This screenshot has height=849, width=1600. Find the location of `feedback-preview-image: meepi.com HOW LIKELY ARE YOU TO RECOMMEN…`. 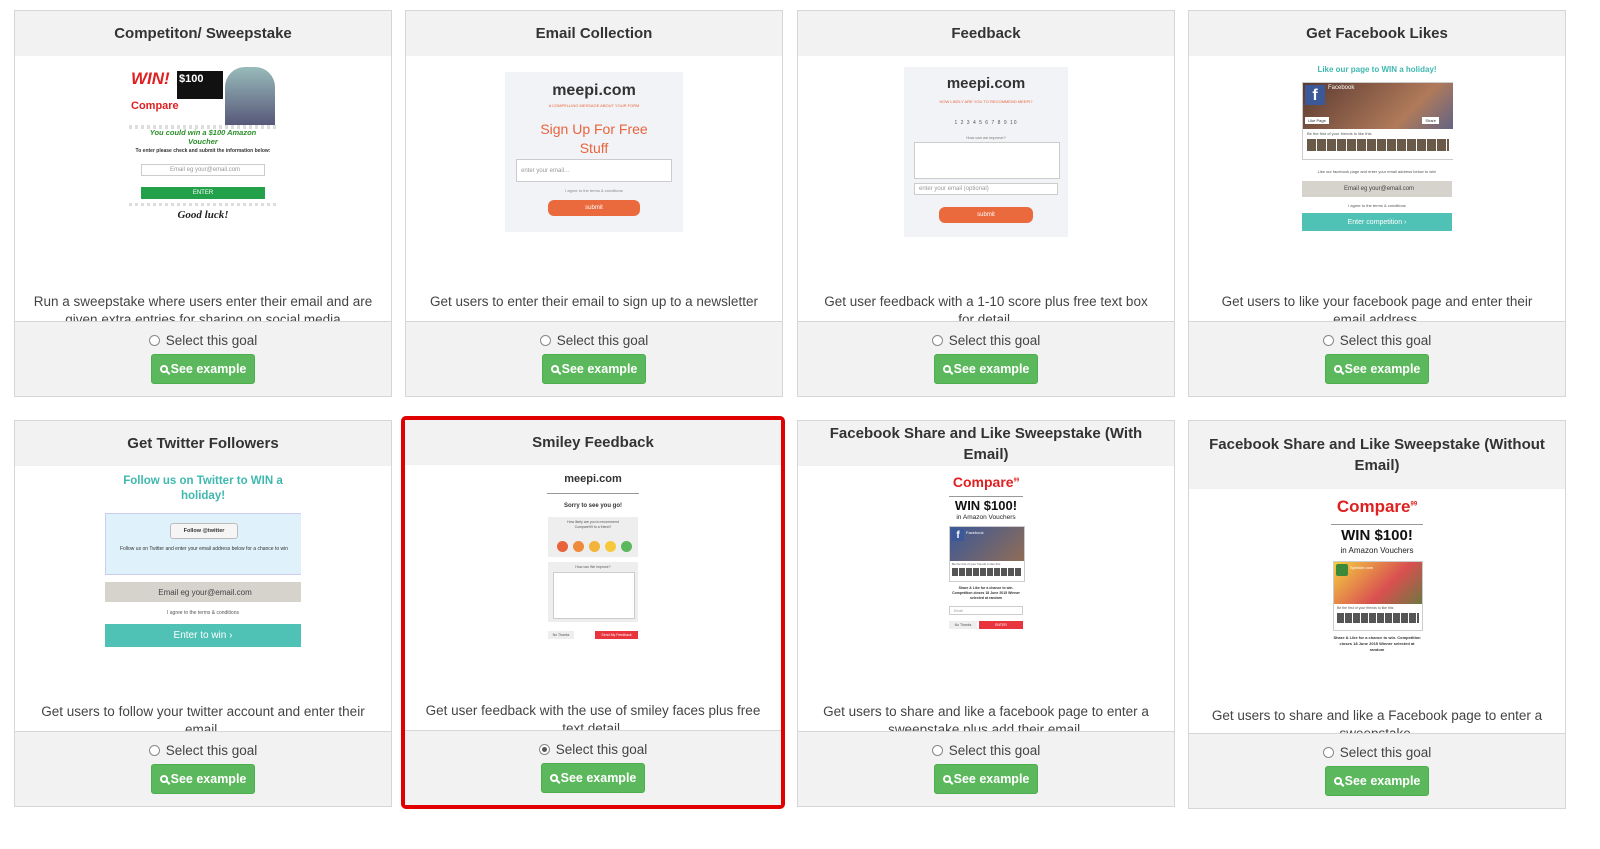

feedback-preview-image: meepi.com HOW LIKELY ARE YOU TO RECOMMEN… is located at coordinates (986, 152).